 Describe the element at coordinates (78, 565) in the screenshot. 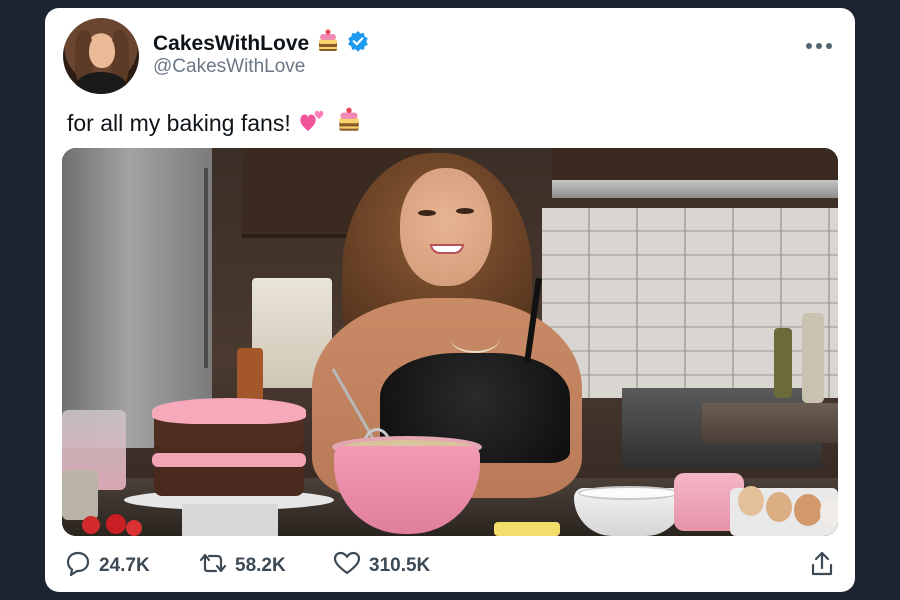

I see `reply-icon` at that location.